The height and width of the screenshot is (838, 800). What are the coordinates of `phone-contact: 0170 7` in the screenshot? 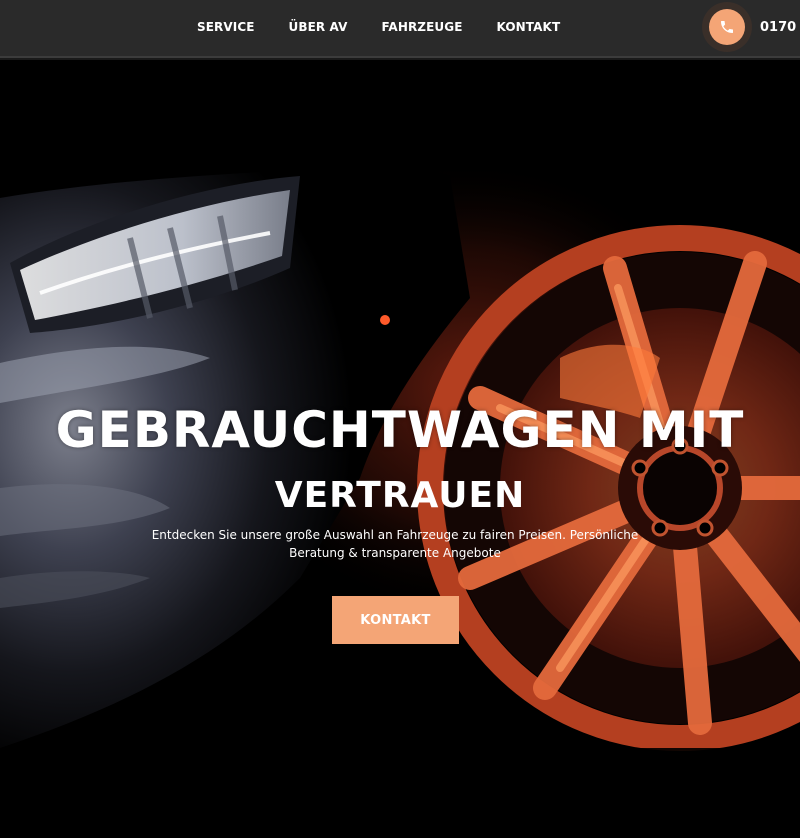 It's located at (751, 27).